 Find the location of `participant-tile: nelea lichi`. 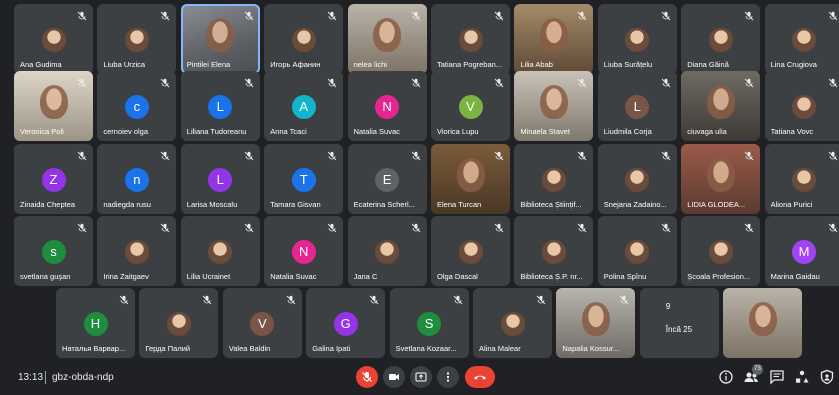

participant-tile: nelea lichi is located at coordinates (387, 39).